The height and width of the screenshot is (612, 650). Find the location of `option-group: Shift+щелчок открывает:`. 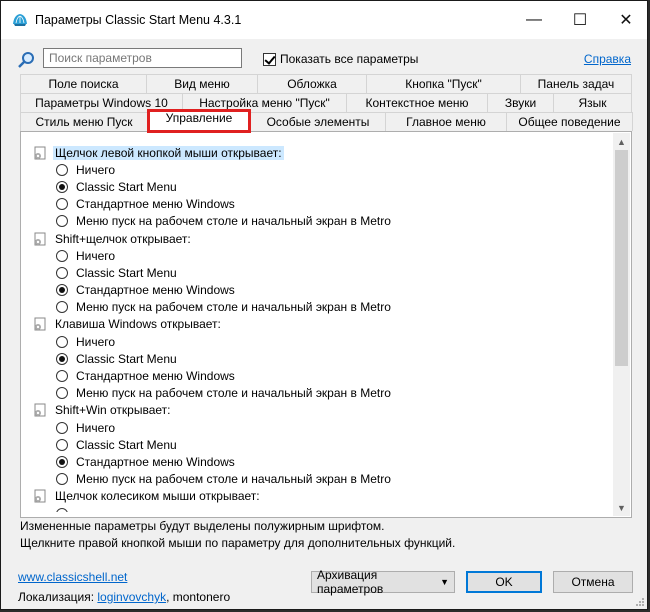

option-group: Shift+щелчок открывает: is located at coordinates (318, 238).